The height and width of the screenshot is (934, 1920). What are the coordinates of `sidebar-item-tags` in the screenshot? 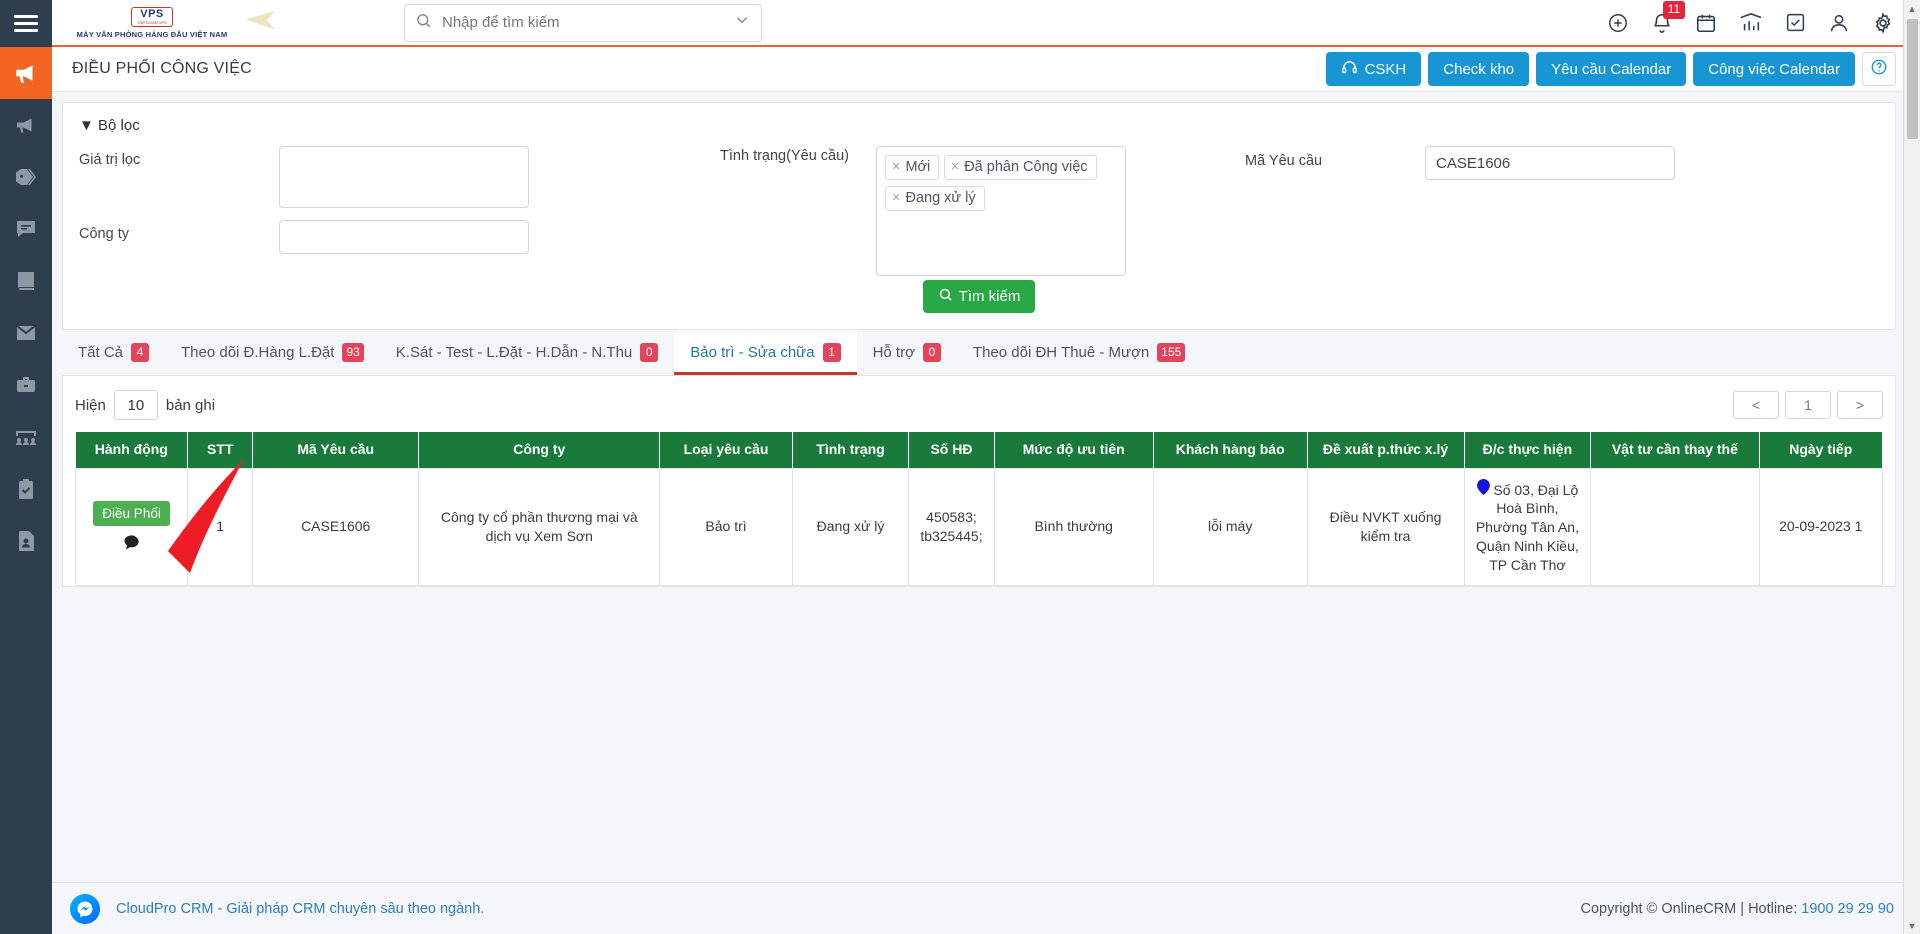 It's located at (26, 177).